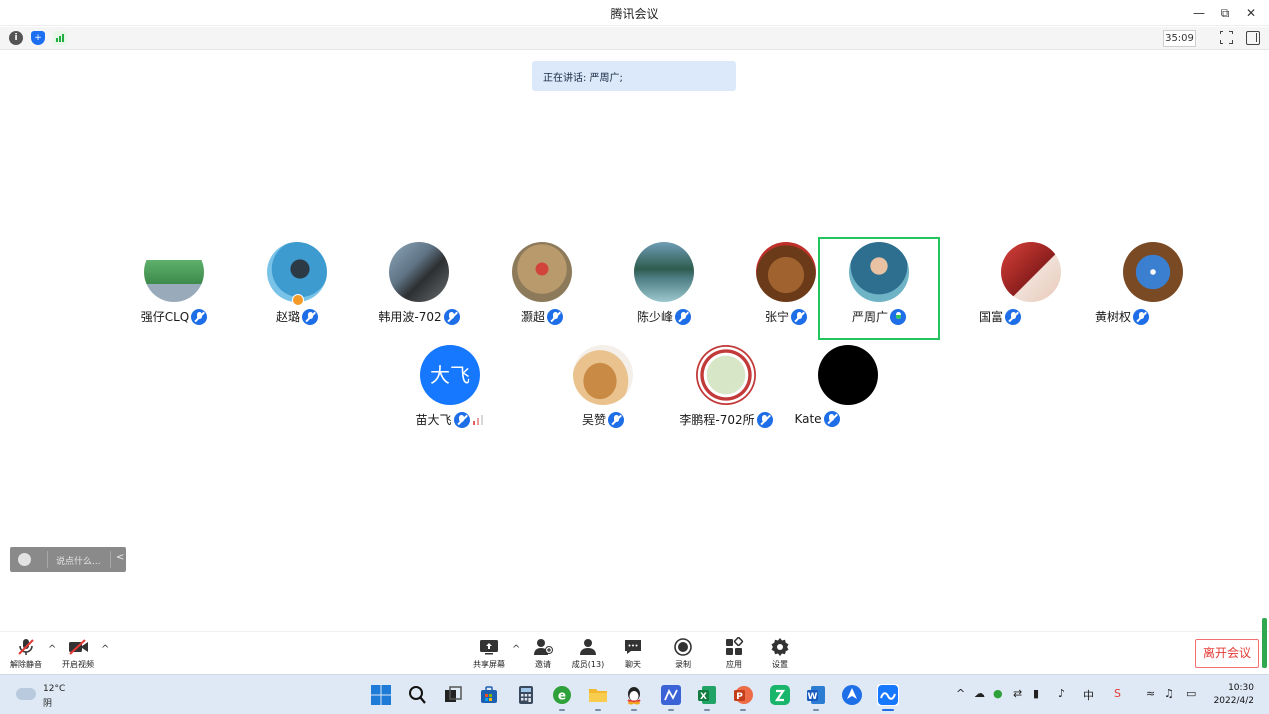 Image resolution: width=1269 pixels, height=714 pixels. I want to click on host-badge-icon, so click(298, 300).